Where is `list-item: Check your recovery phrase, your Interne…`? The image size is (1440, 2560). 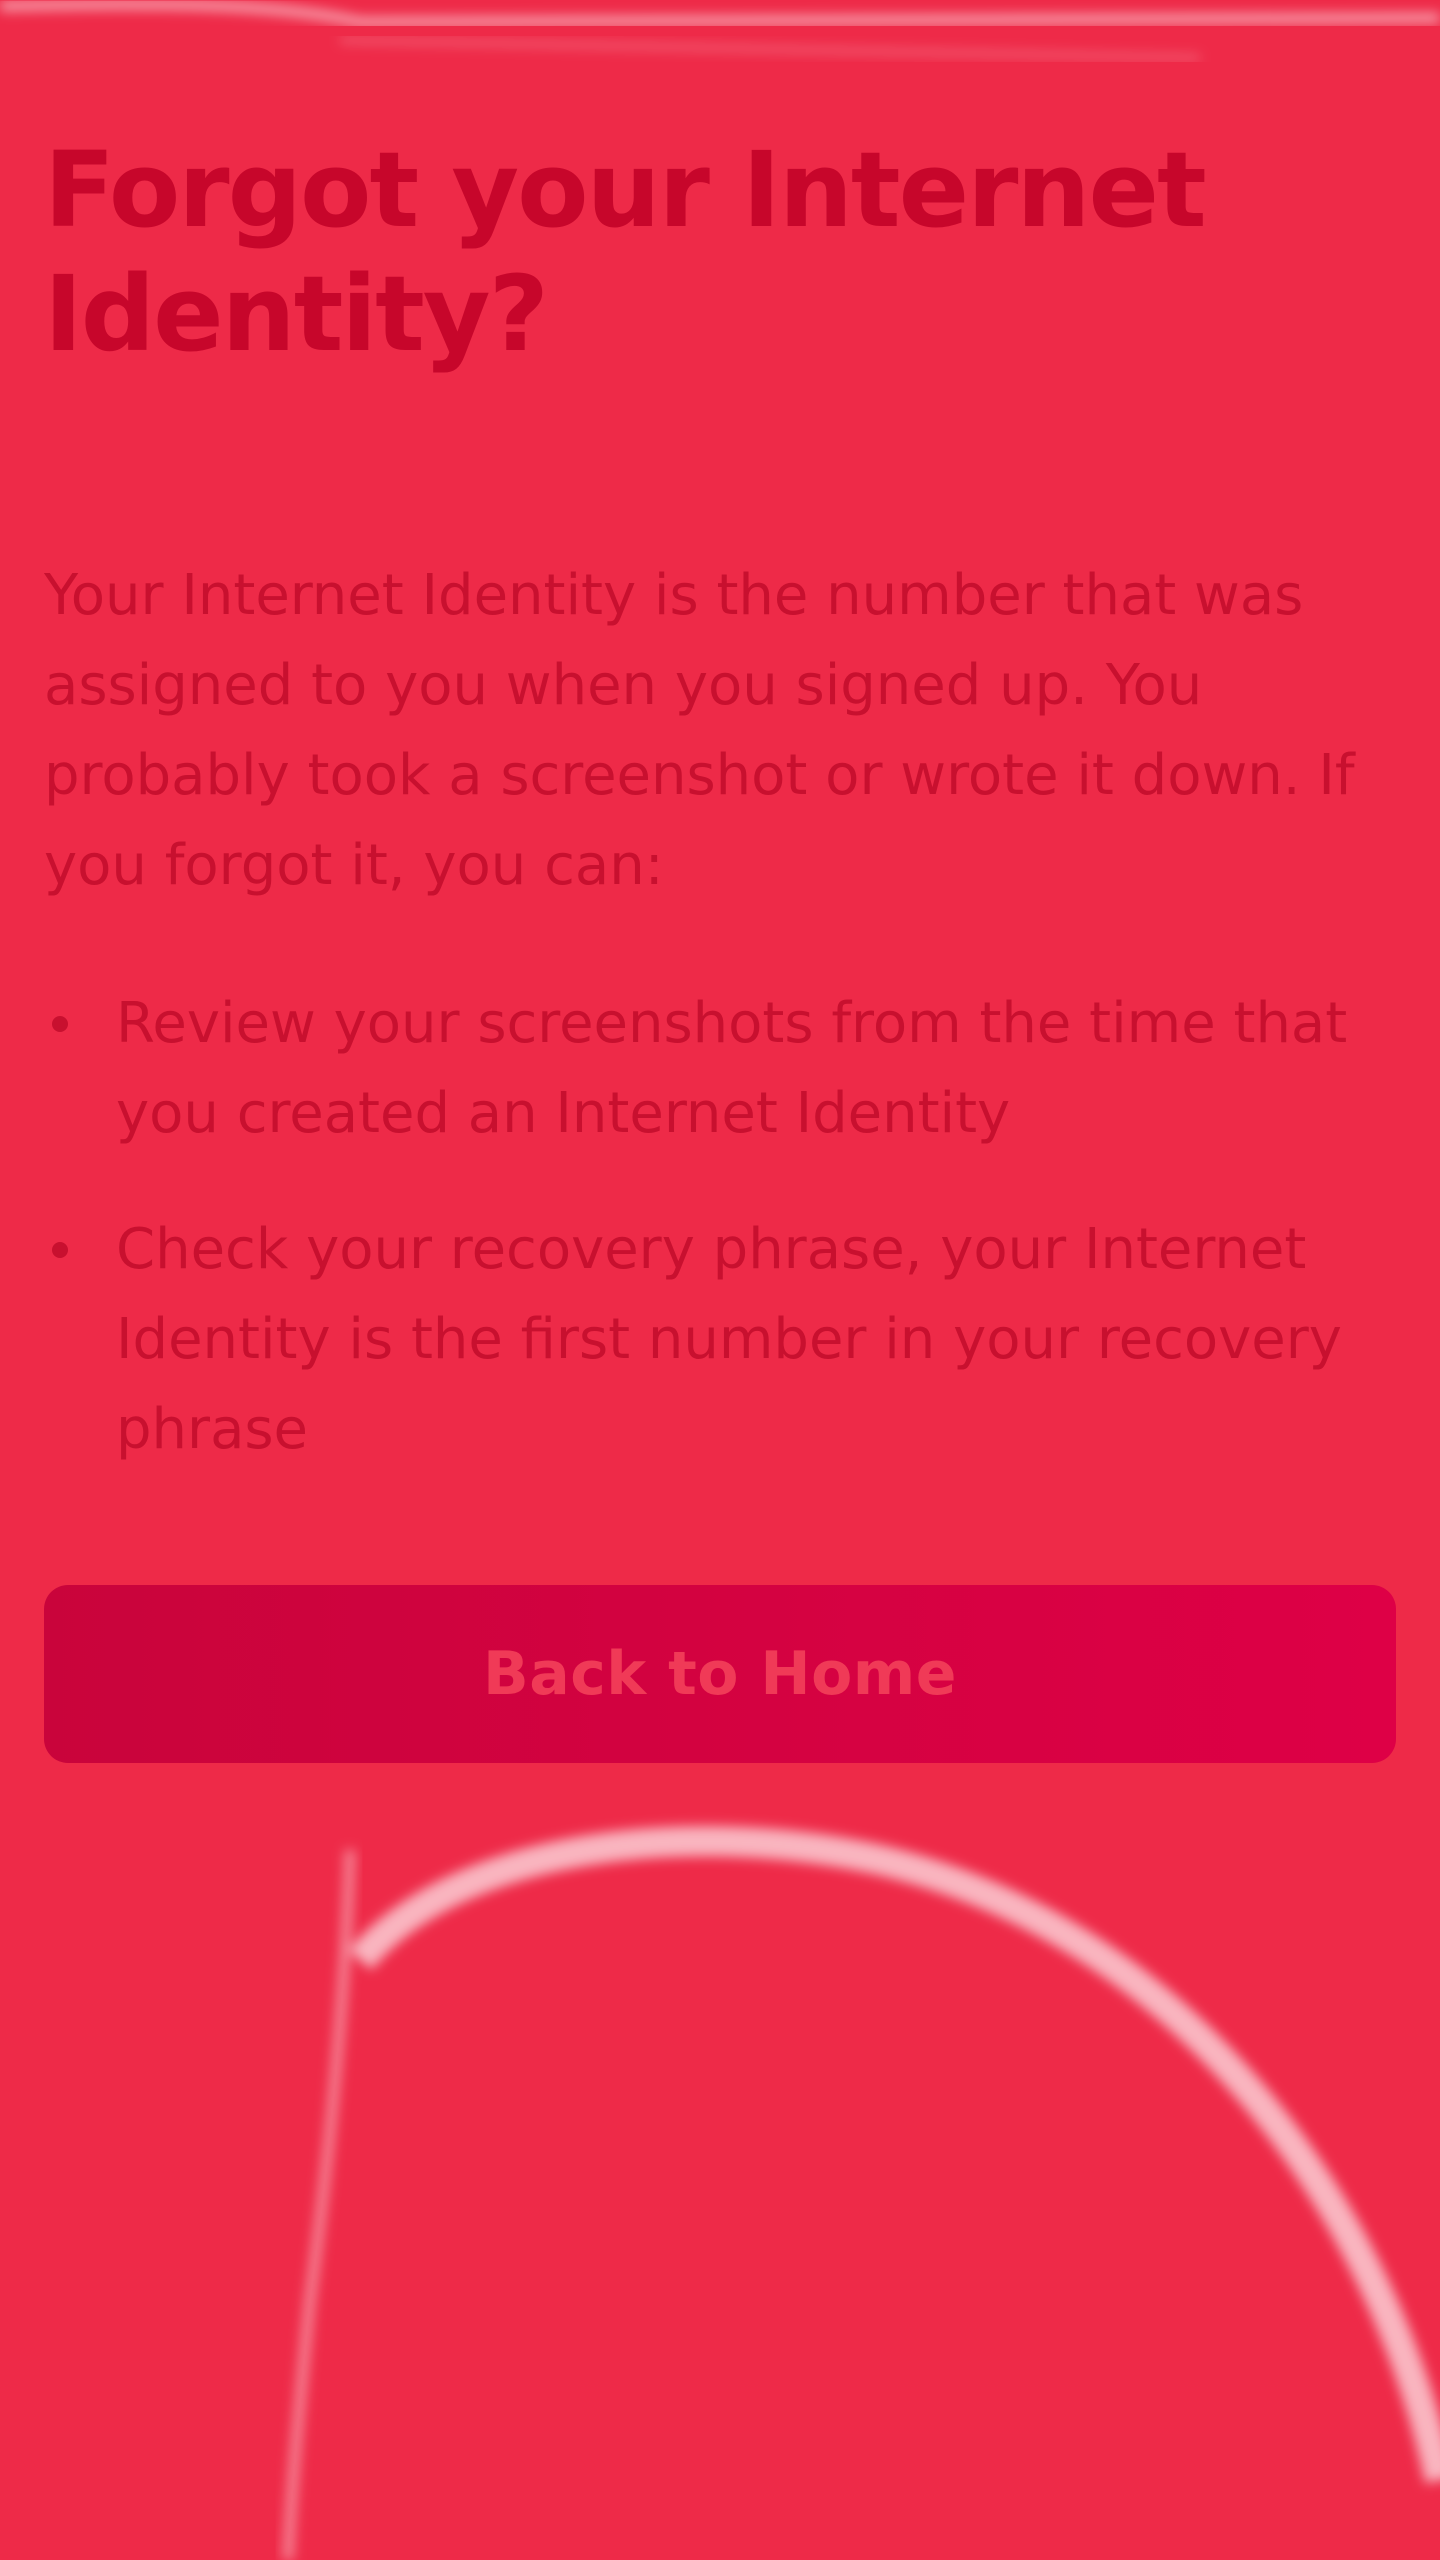
list-item: Check your recovery phrase, your Interne… is located at coordinates (725, 1340).